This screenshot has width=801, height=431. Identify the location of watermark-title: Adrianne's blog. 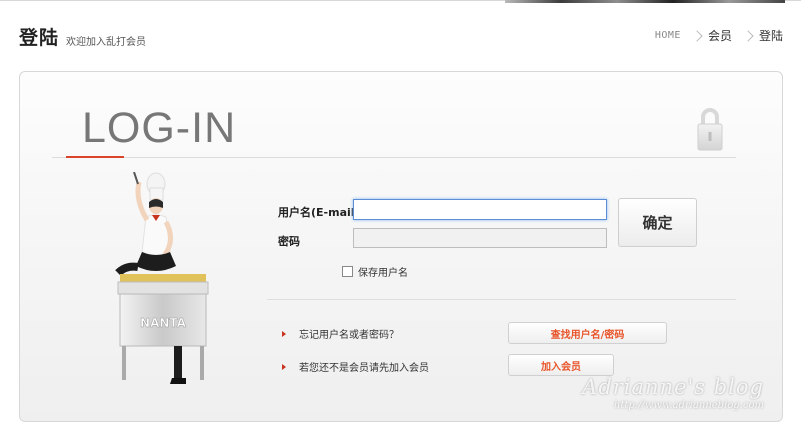
(673, 387).